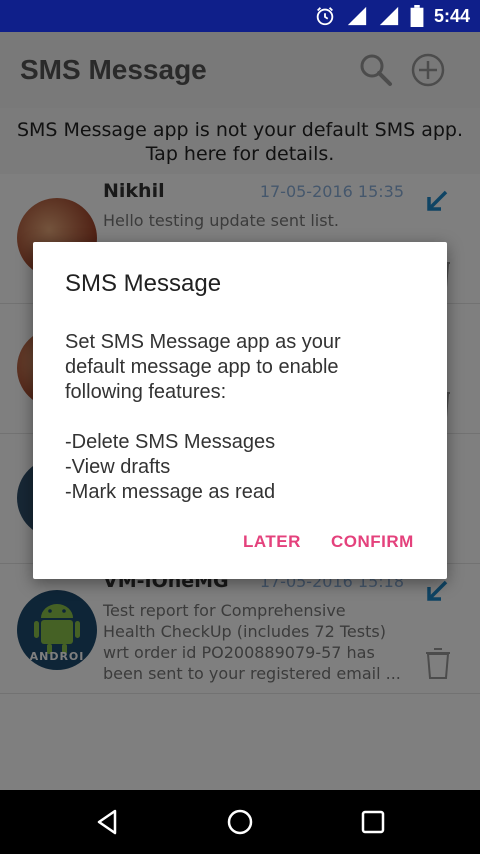 The image size is (480, 854). Describe the element at coordinates (240, 16) in the screenshot. I see `status-bar: 5:44` at that location.